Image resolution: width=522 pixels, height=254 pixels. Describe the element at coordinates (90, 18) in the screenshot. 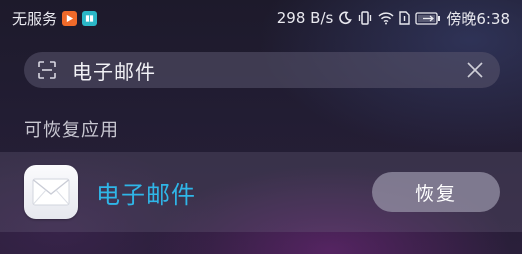

I see `reader-app-notification-icon` at that location.